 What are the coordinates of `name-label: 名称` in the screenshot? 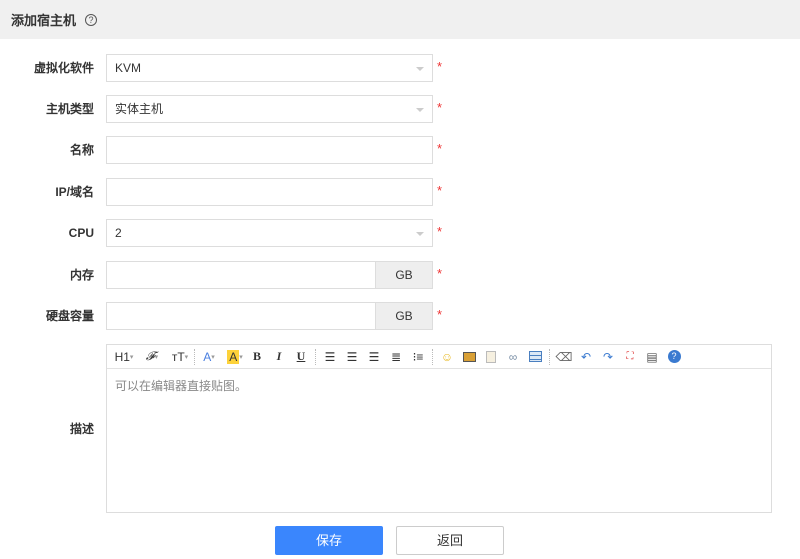 It's located at (81, 150).